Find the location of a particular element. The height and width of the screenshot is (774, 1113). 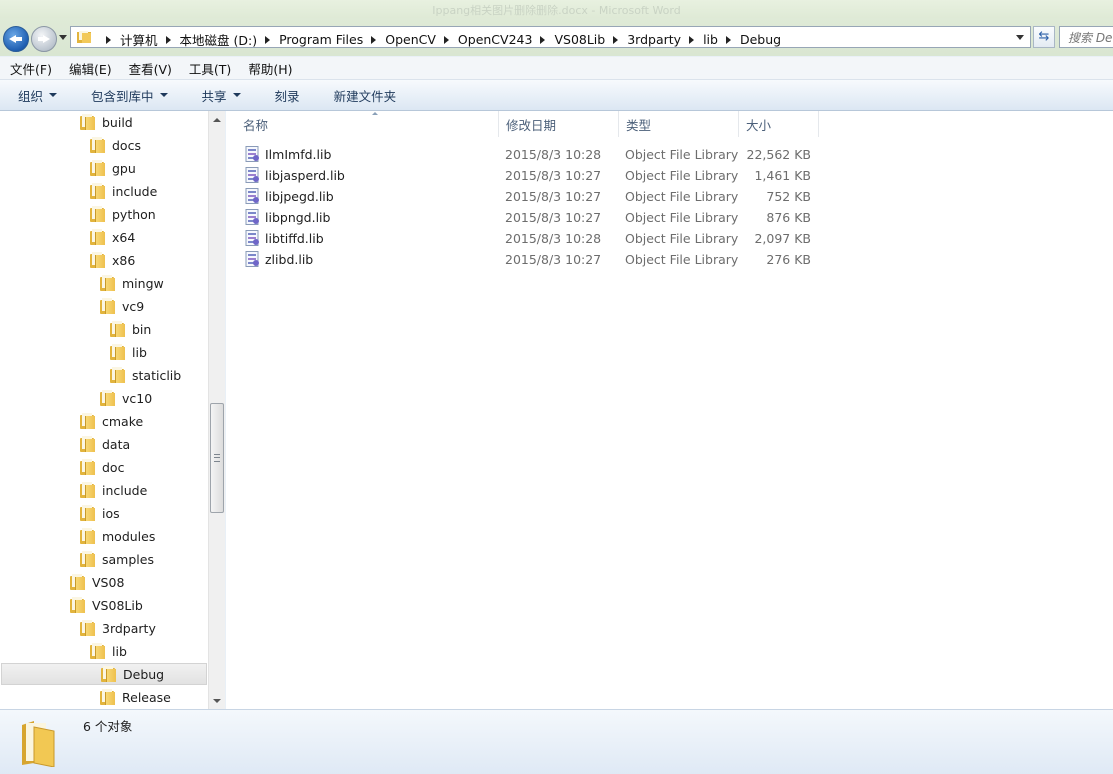

organize-button: 组织 is located at coordinates (38, 95).